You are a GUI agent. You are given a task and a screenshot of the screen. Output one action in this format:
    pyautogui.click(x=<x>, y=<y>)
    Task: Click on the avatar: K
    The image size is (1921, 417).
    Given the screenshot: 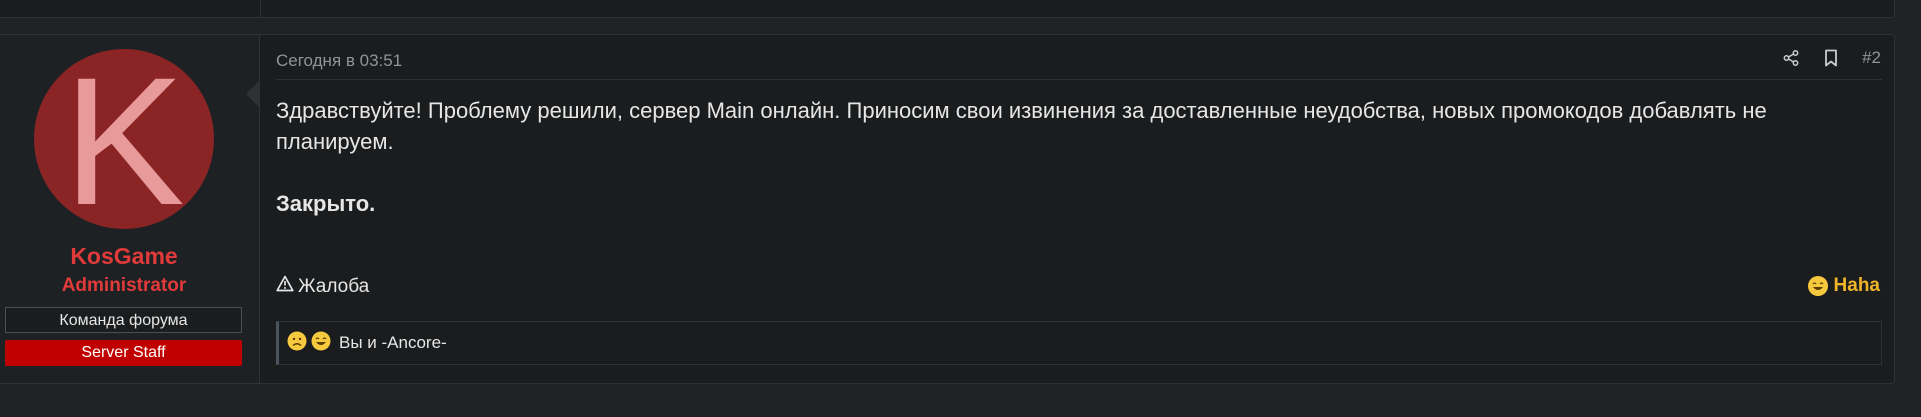 What is the action you would take?
    pyautogui.click(x=124, y=141)
    